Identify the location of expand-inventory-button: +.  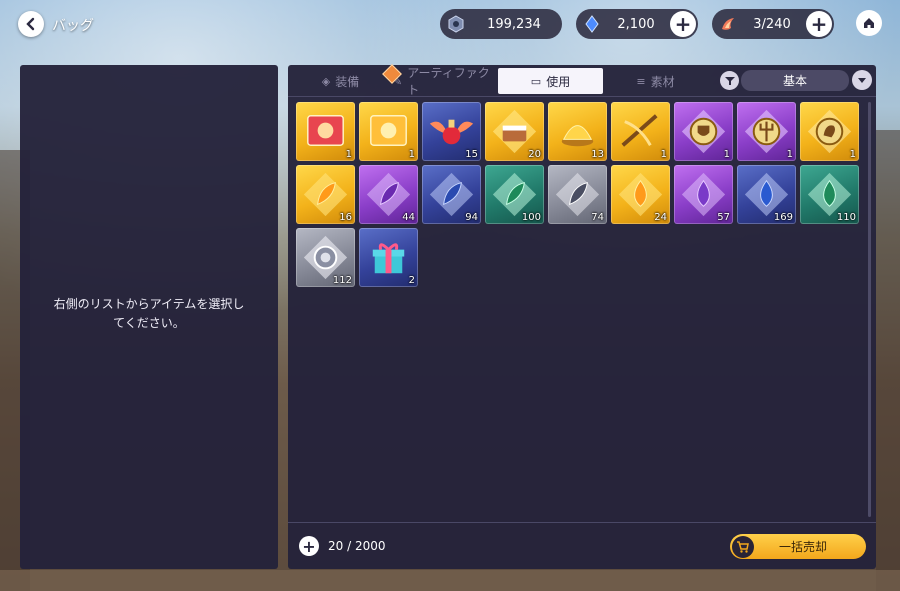
(309, 546).